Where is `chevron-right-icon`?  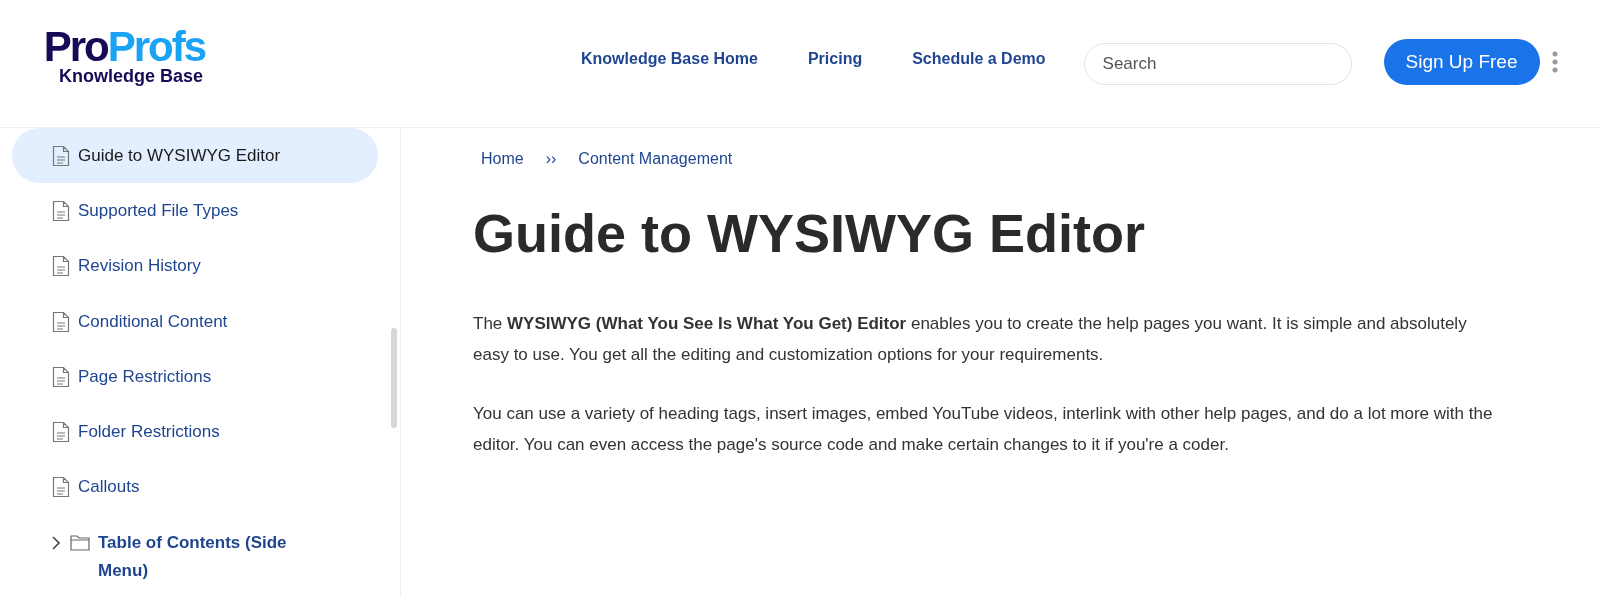
chevron-right-icon is located at coordinates (56, 542).